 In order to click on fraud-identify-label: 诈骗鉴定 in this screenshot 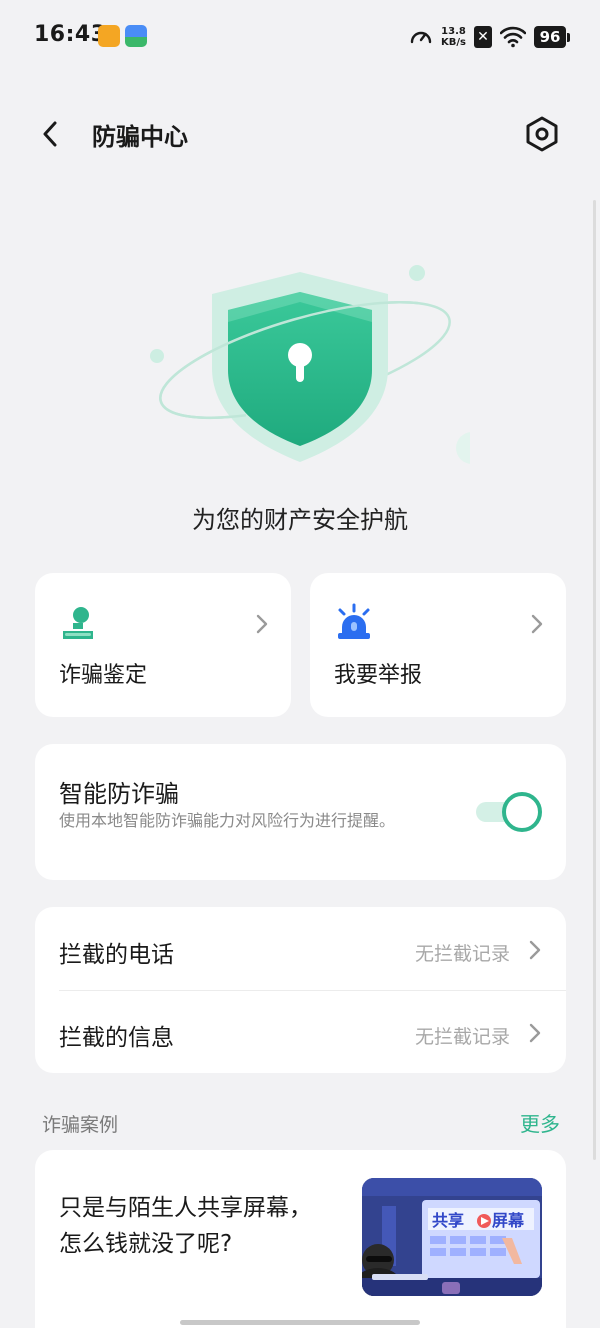, I will do `click(103, 675)`.